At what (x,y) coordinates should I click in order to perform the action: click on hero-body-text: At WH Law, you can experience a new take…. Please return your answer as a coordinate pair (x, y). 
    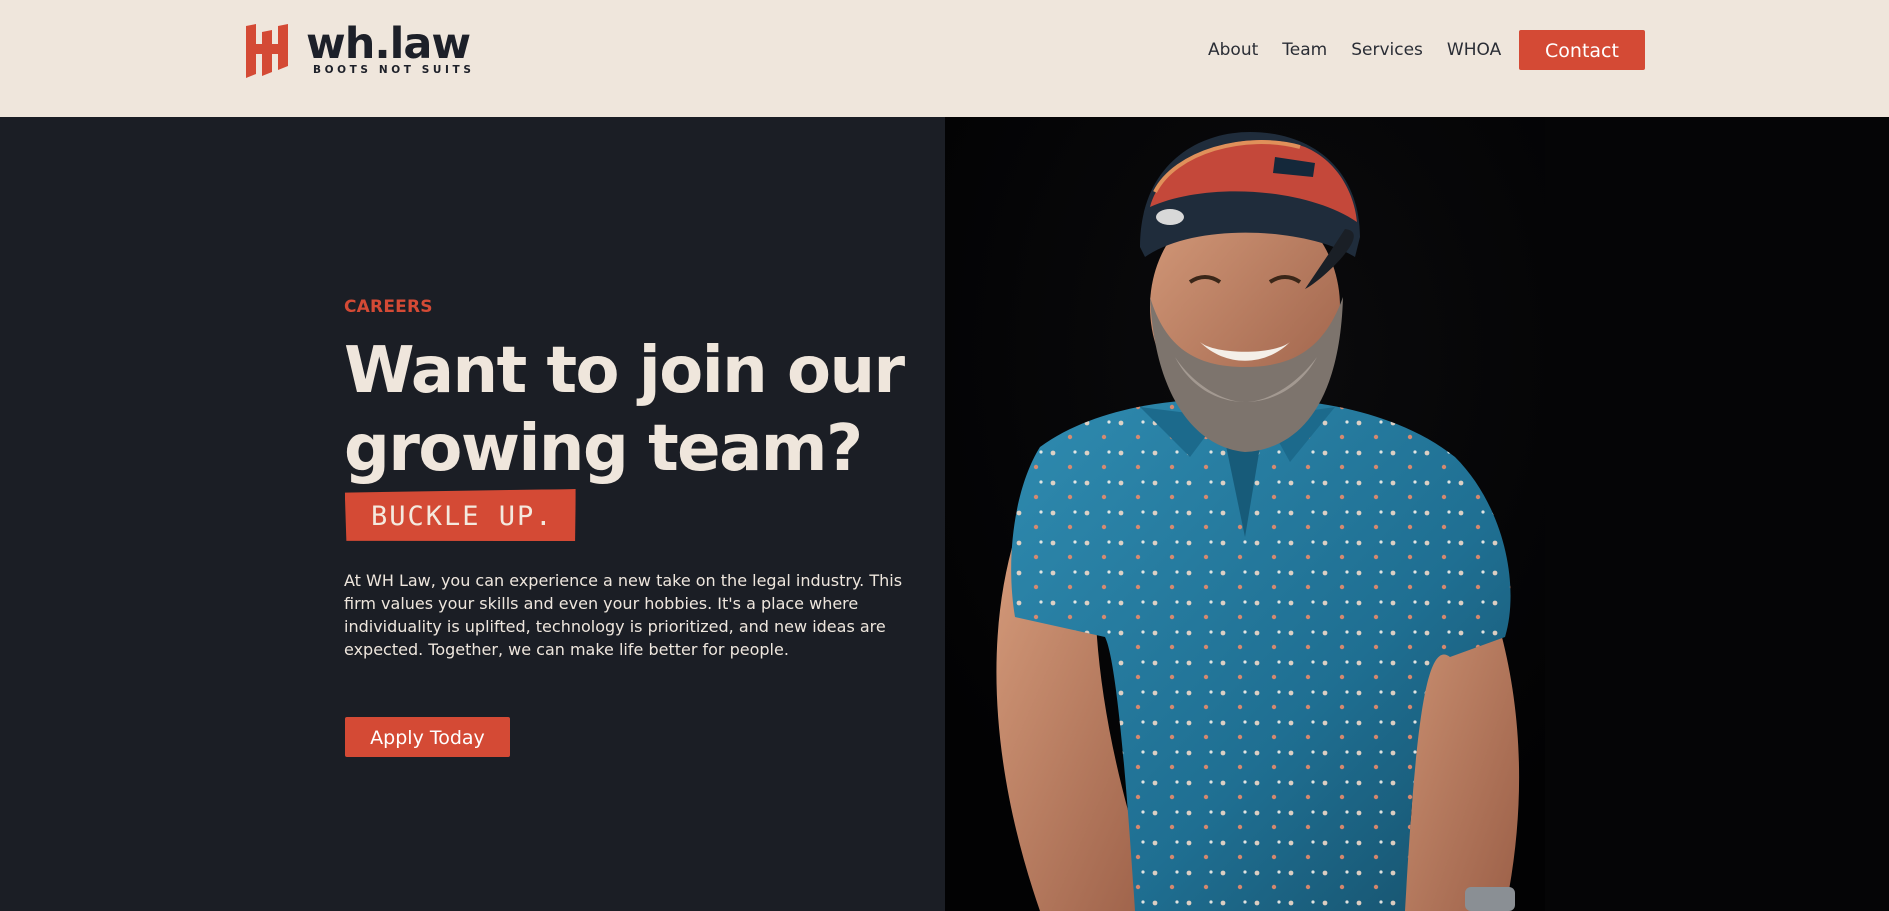
    Looking at the image, I should click on (623, 615).